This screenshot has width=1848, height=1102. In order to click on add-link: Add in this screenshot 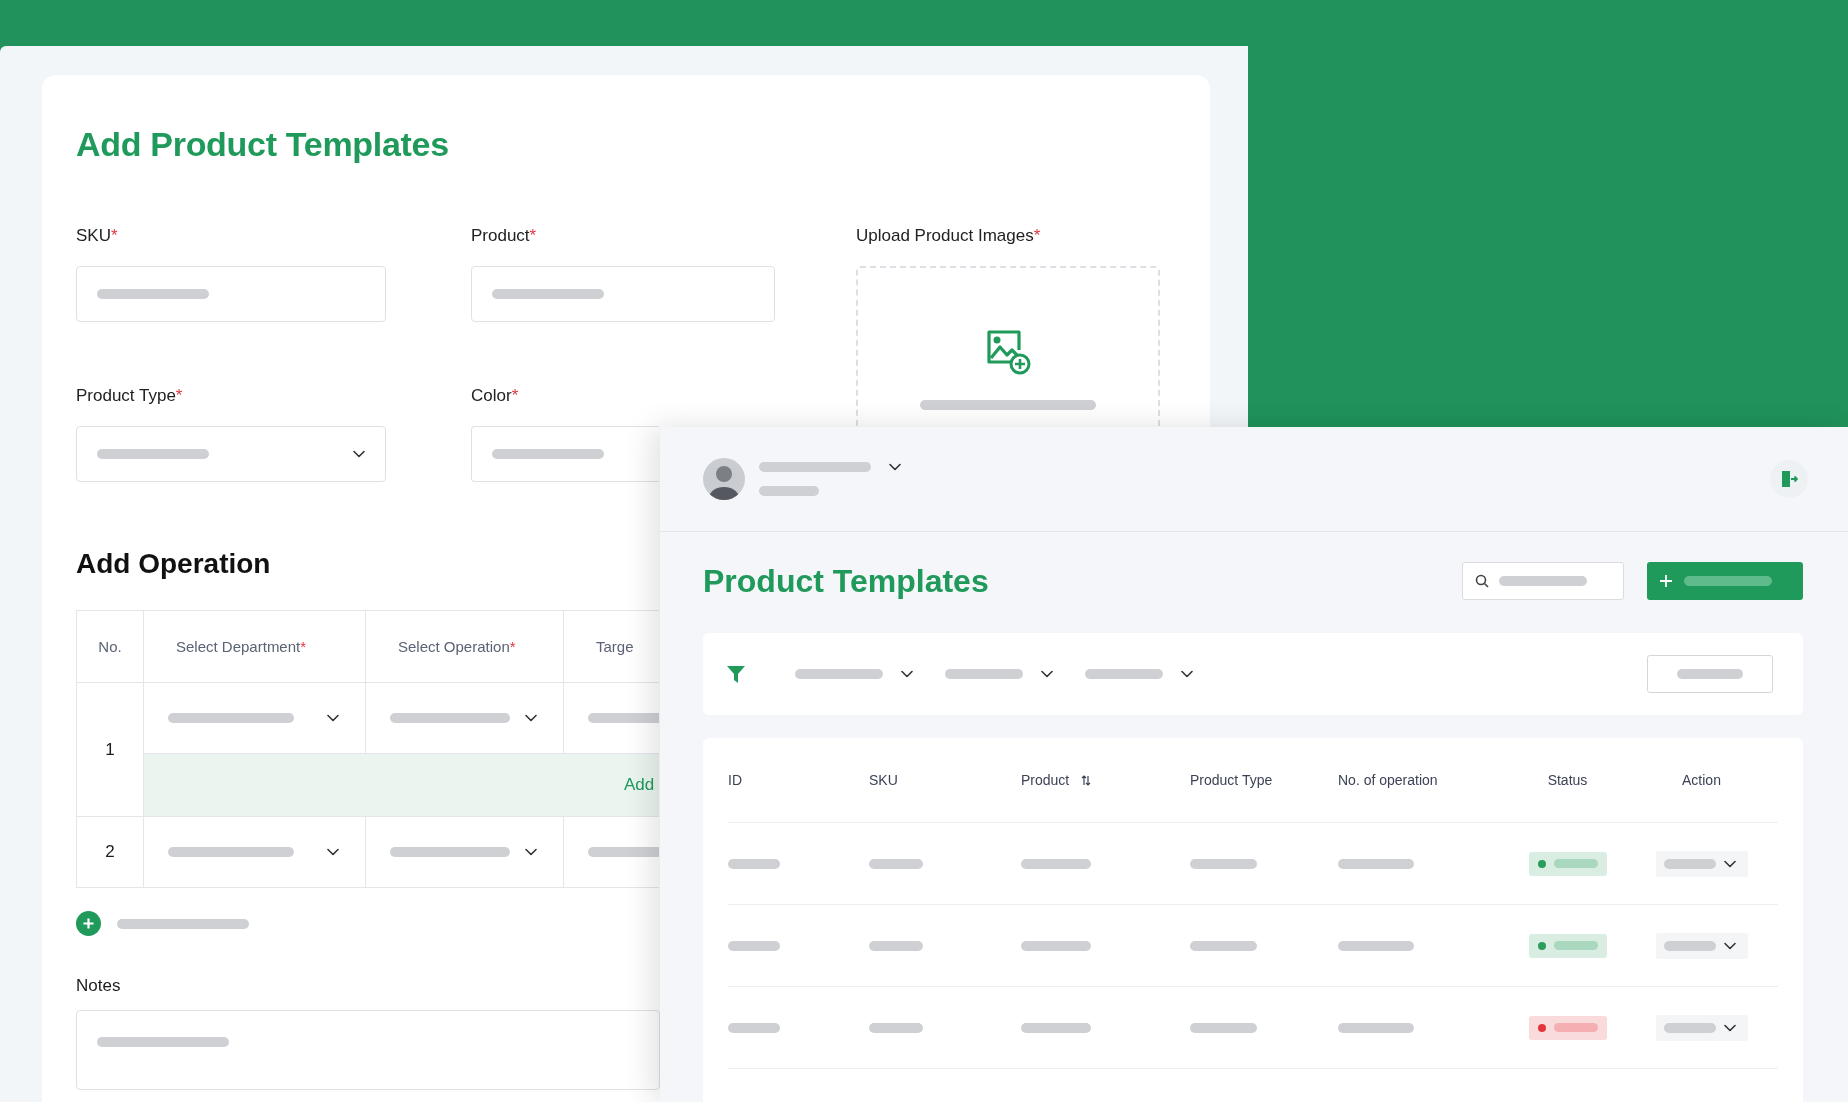, I will do `click(639, 785)`.